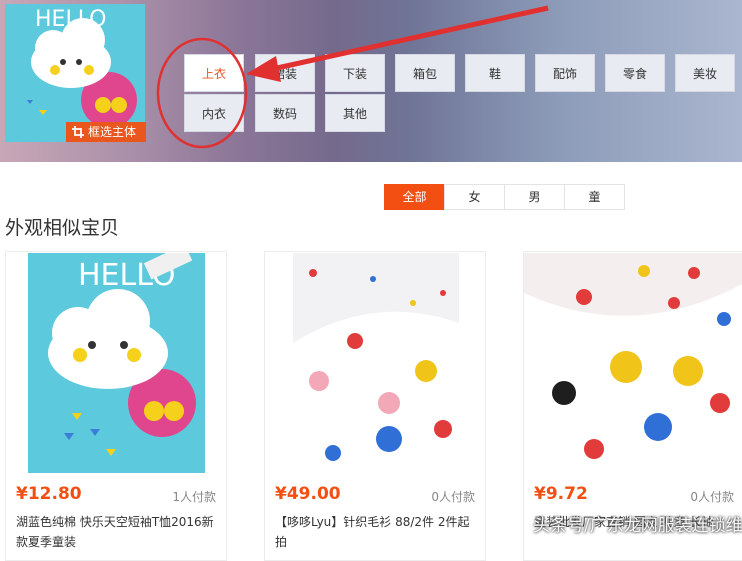 The width and height of the screenshot is (742, 561). What do you see at coordinates (414, 197) in the screenshot?
I see `filter-tab-all: 全部` at bounding box center [414, 197].